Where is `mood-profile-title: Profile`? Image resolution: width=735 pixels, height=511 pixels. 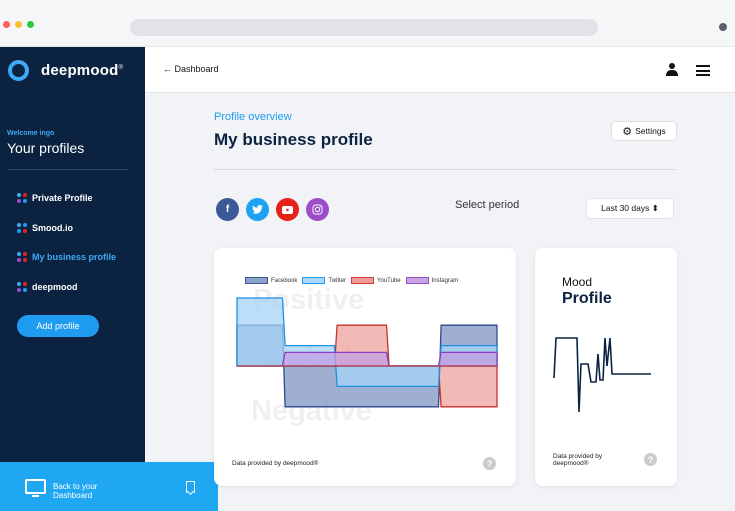
mood-profile-title: Profile is located at coordinates (587, 298).